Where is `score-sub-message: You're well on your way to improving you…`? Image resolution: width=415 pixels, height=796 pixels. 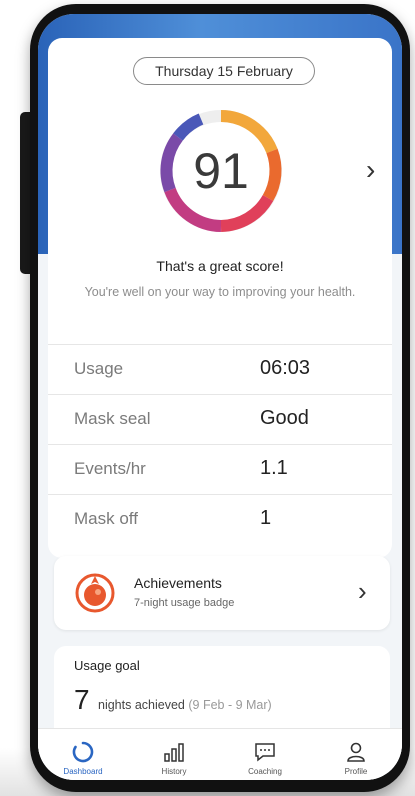
score-sub-message: You're well on your way to improving you… is located at coordinates (220, 292).